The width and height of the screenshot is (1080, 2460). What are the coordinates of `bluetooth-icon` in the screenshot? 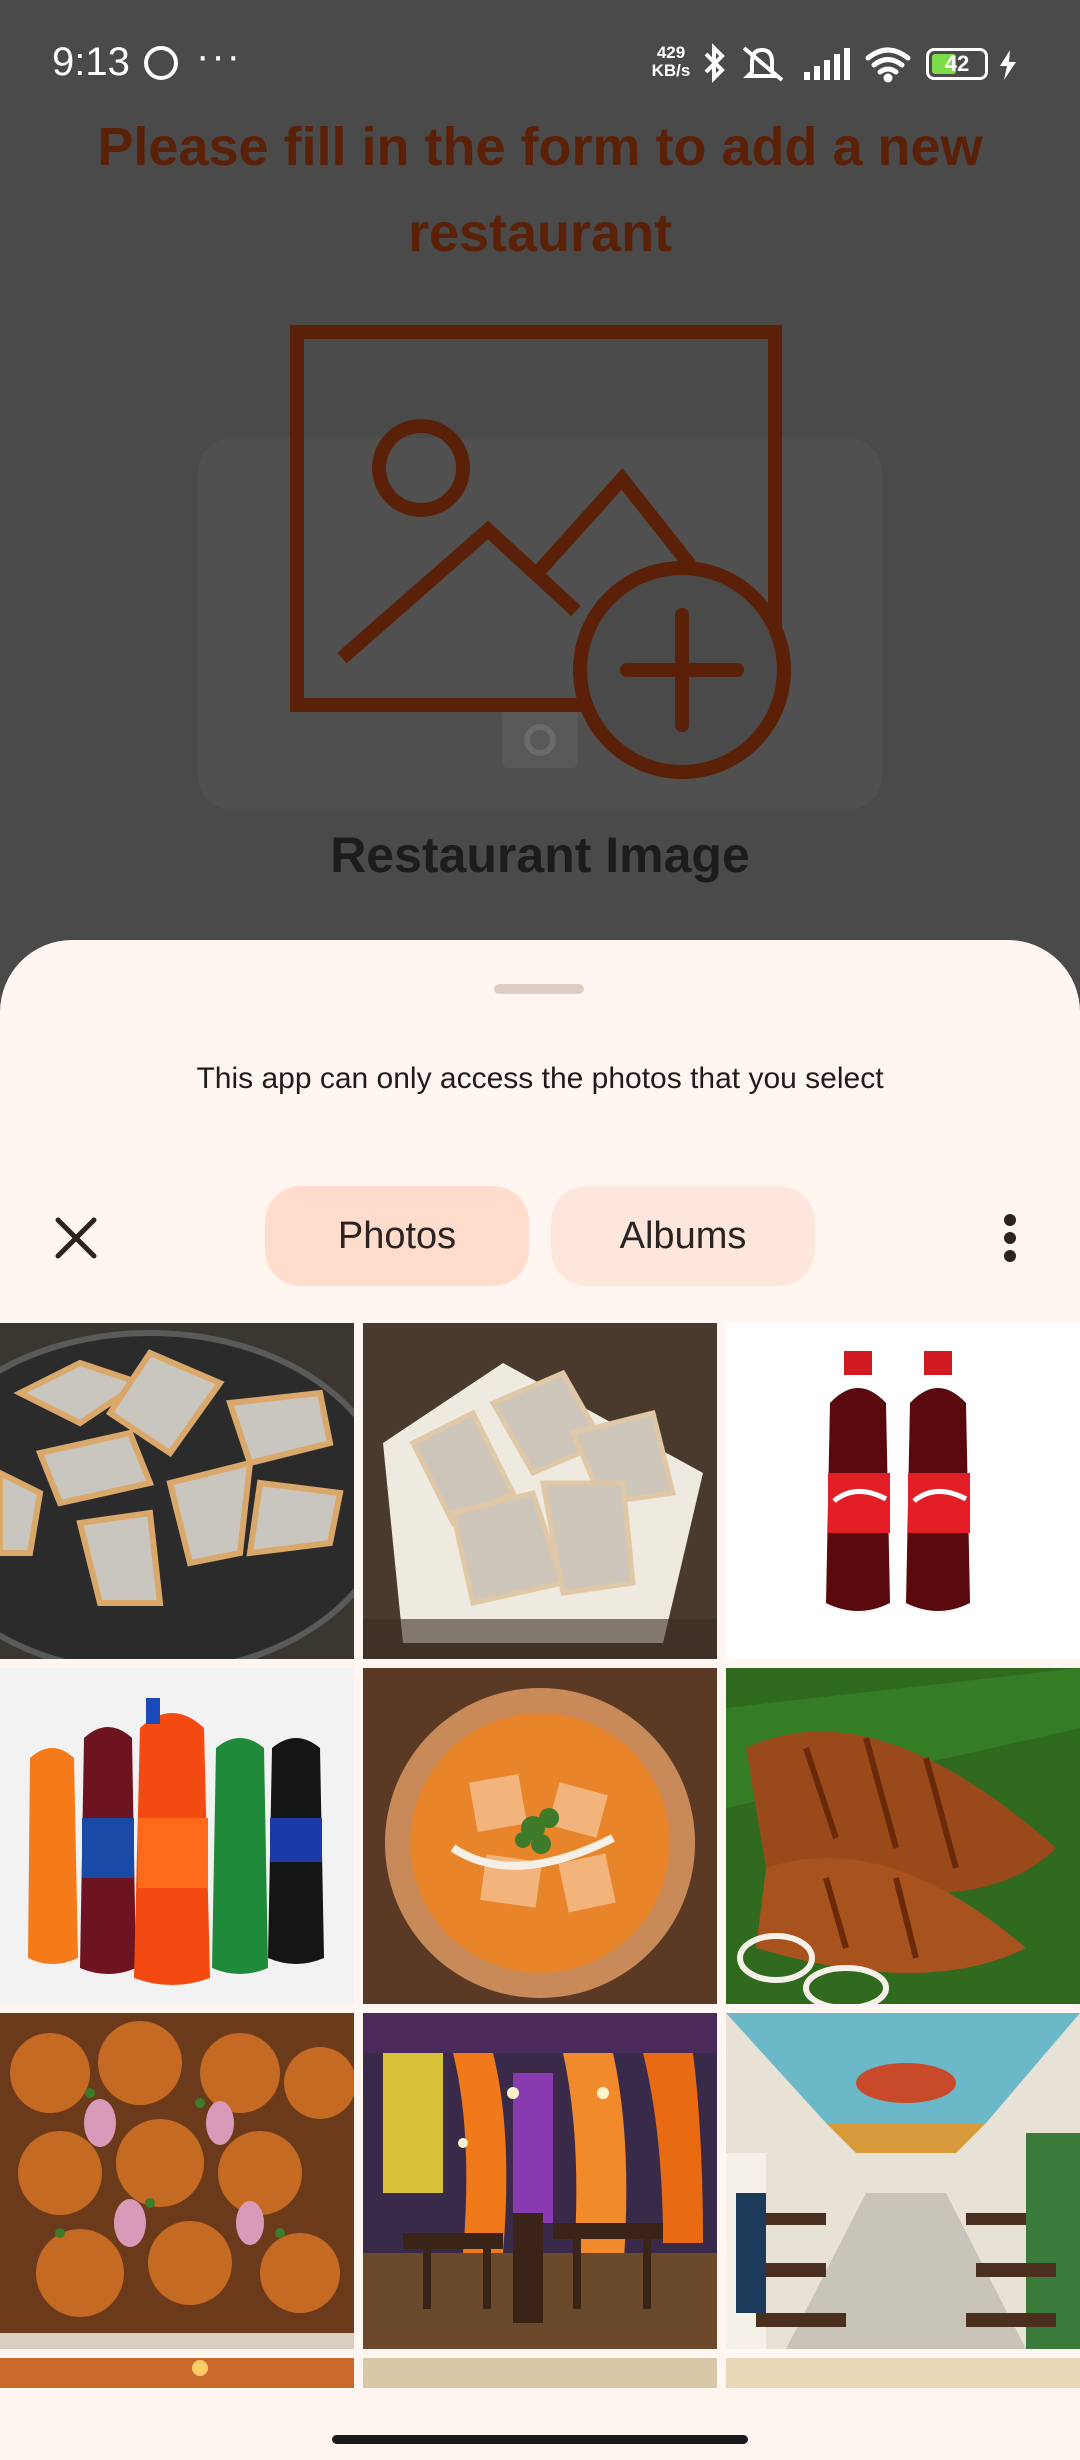 It's located at (714, 63).